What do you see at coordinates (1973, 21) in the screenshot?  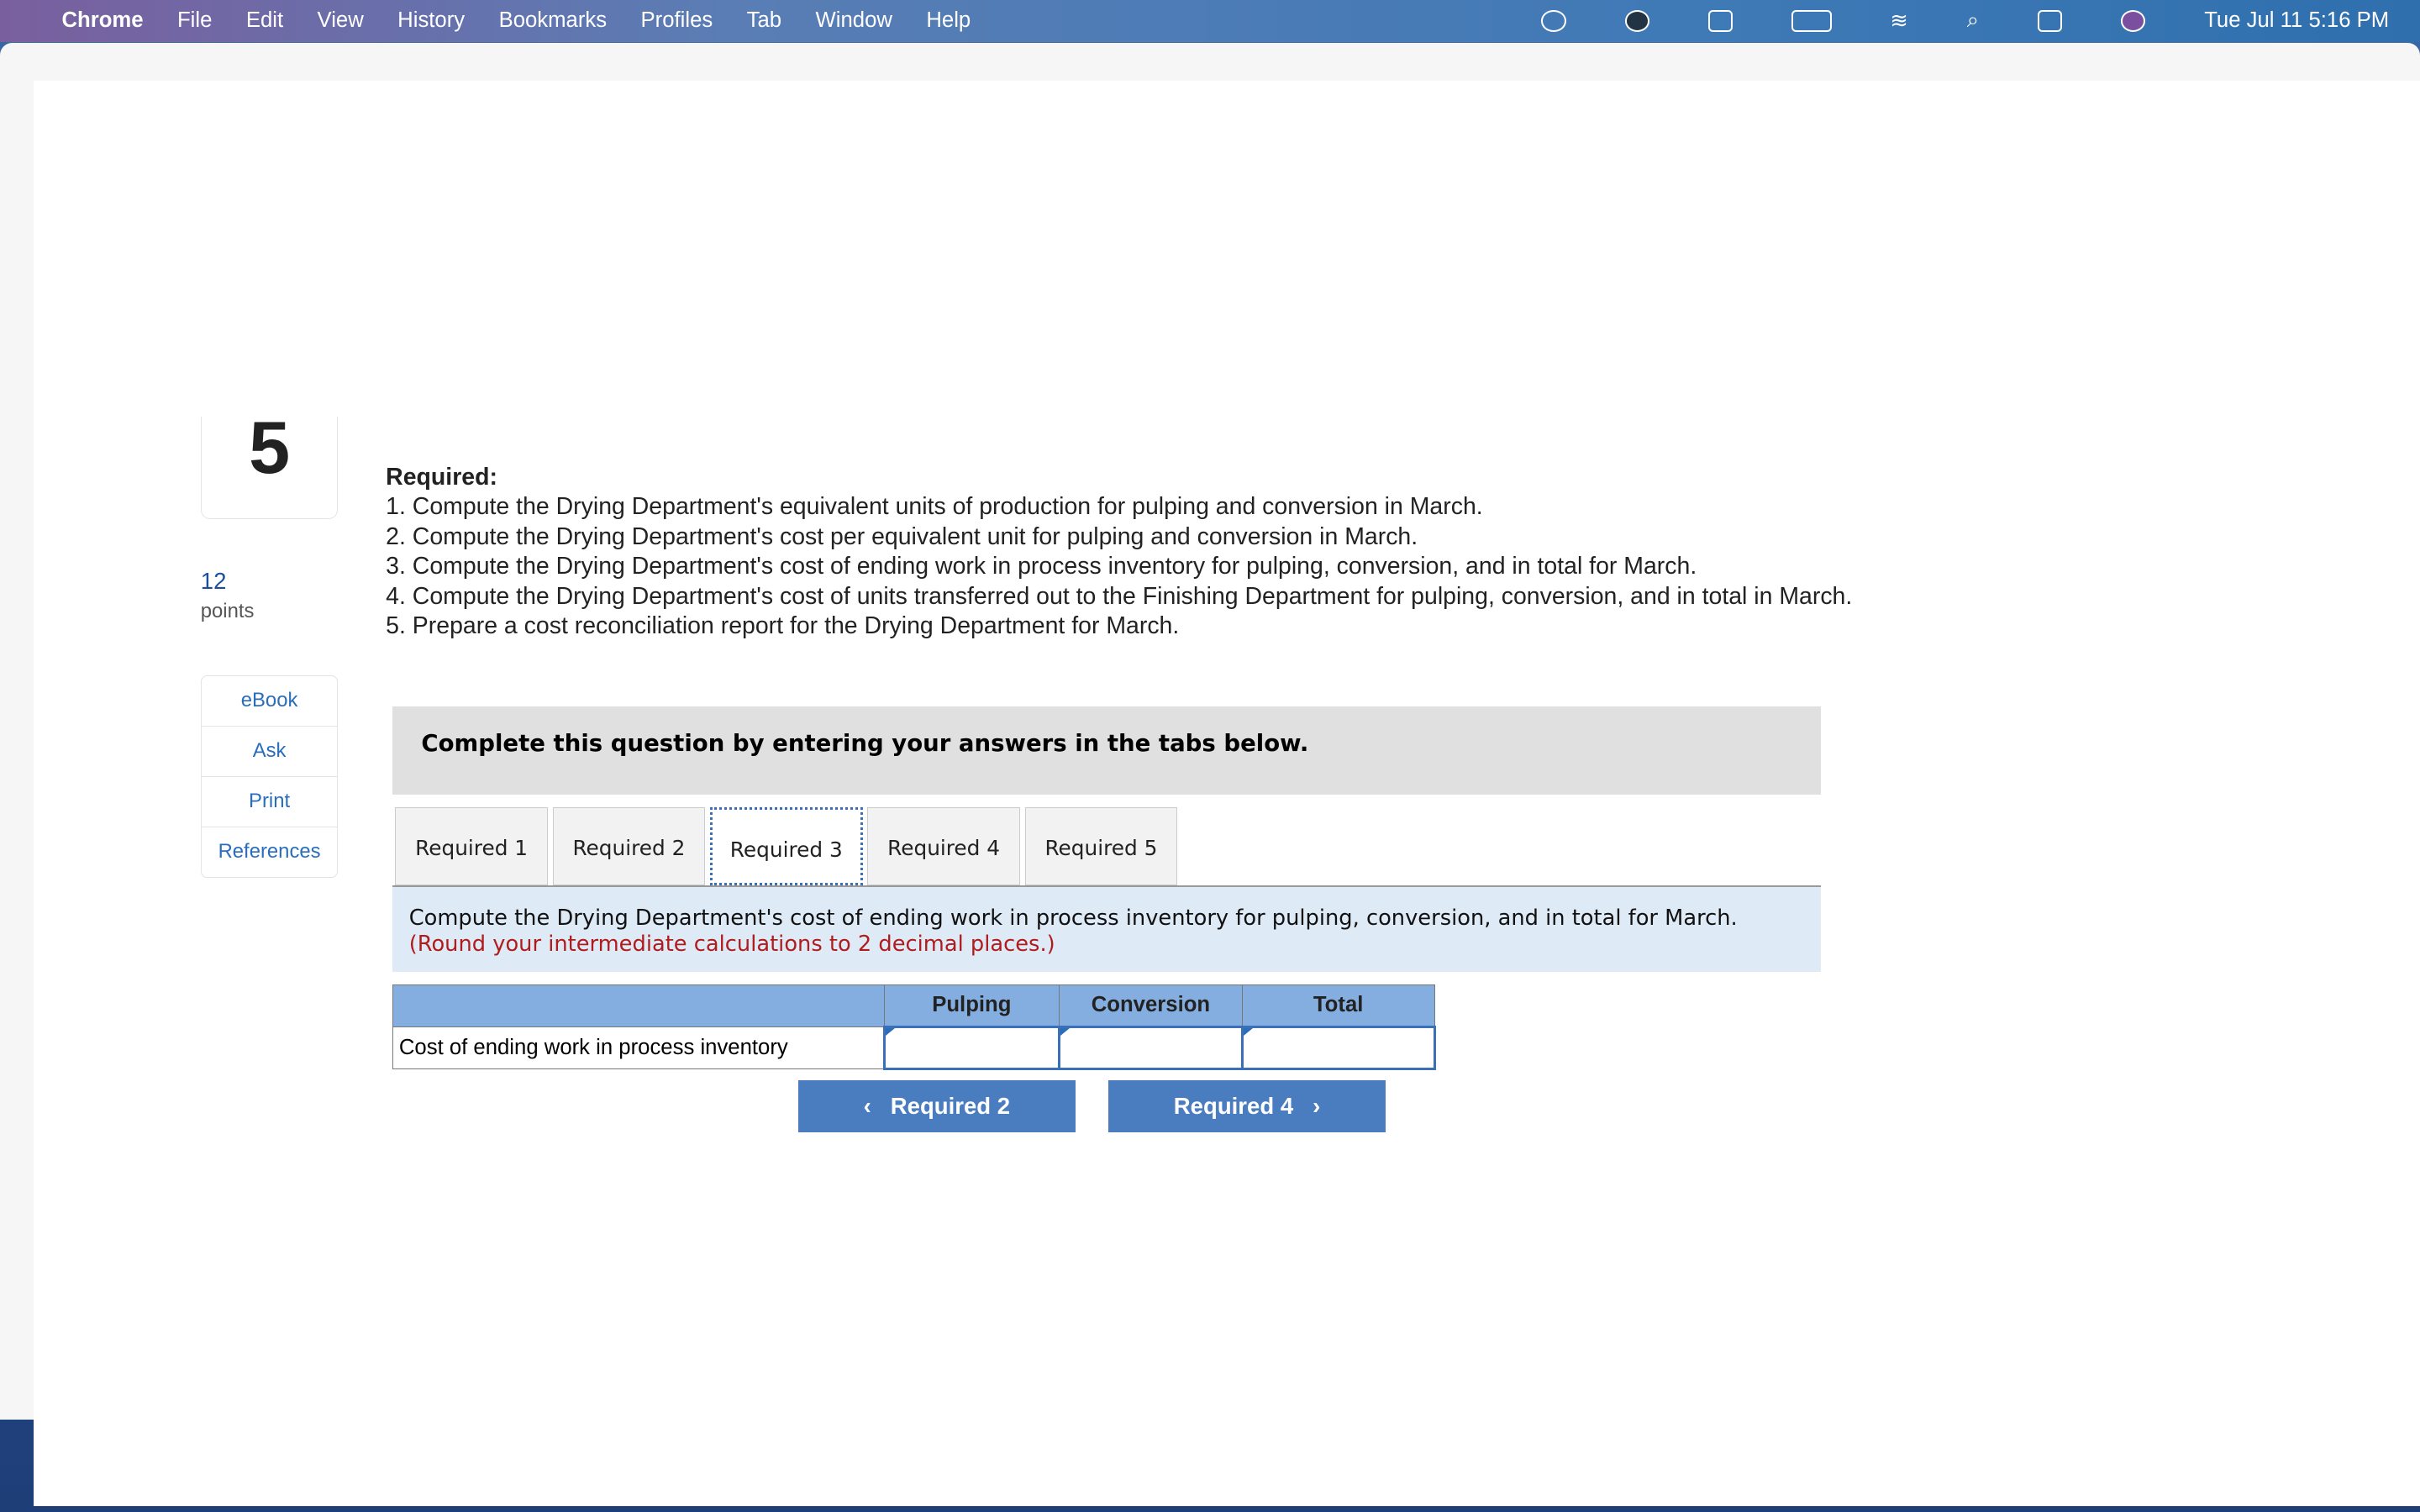 I see `search-icon: ⌕` at bounding box center [1973, 21].